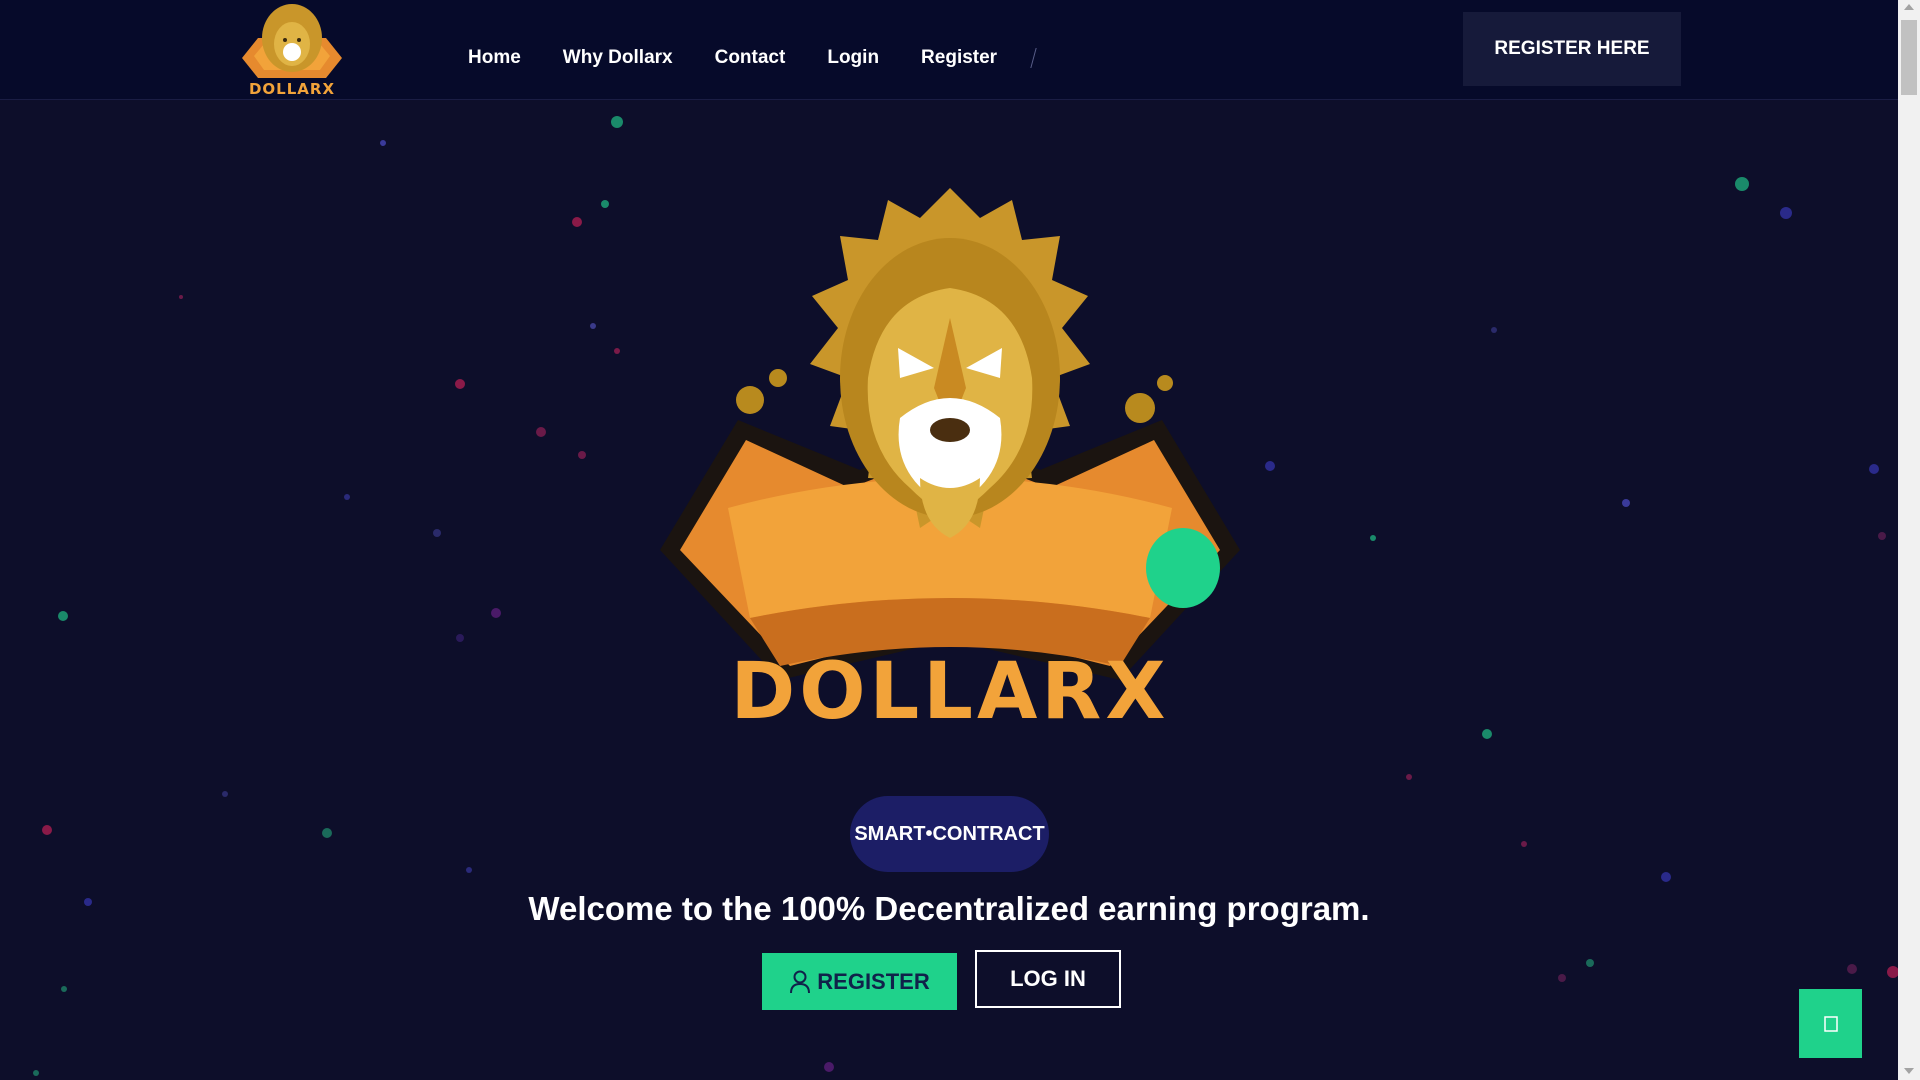  Describe the element at coordinates (949, 692) in the screenshot. I see `hero-wordmark: DOLLARX` at that location.